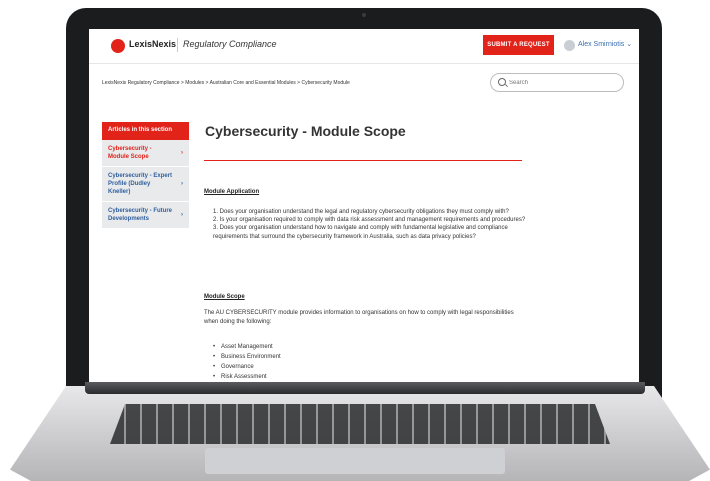 The width and height of the screenshot is (710, 481). What do you see at coordinates (194, 83) in the screenshot?
I see `breadcrumb-item: Modules` at bounding box center [194, 83].